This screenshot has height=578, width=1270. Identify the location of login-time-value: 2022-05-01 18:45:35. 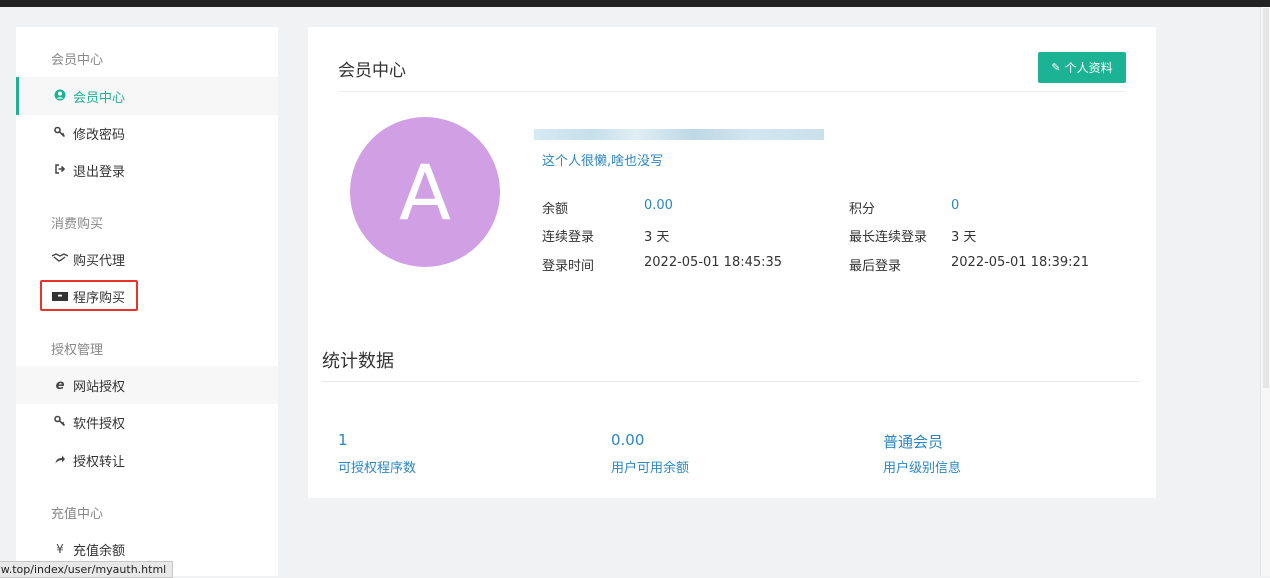
(713, 262).